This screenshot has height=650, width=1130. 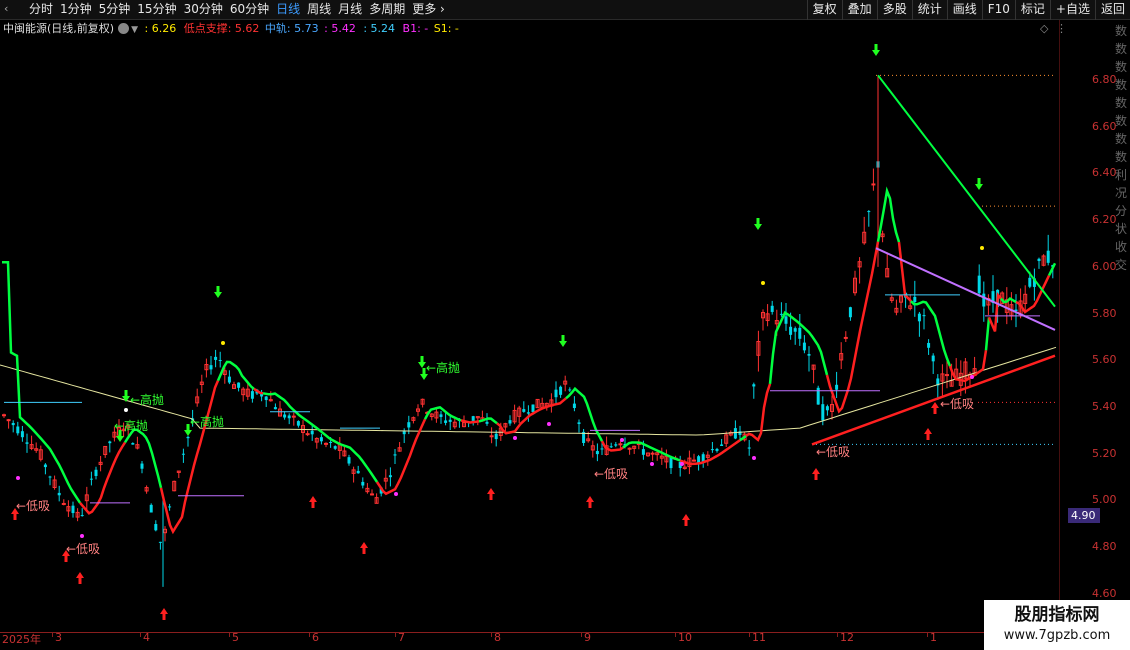 What do you see at coordinates (759, 637) in the screenshot?
I see `date-tick: 11` at bounding box center [759, 637].